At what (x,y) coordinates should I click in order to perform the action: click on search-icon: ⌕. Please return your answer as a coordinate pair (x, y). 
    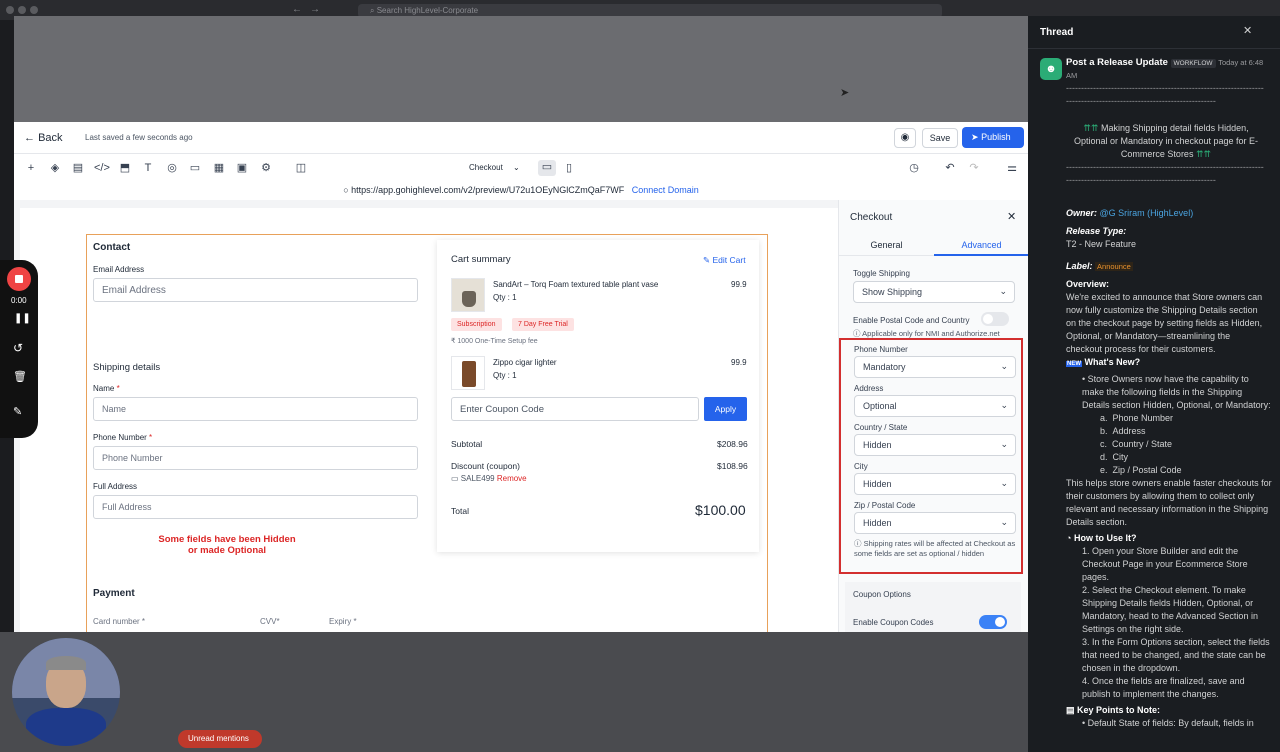
    Looking at the image, I should click on (373, 10).